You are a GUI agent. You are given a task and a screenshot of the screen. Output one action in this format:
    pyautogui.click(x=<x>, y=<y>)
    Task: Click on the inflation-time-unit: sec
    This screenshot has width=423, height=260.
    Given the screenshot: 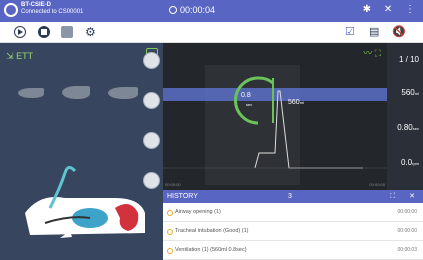 What is the action you would take?
    pyautogui.click(x=249, y=104)
    